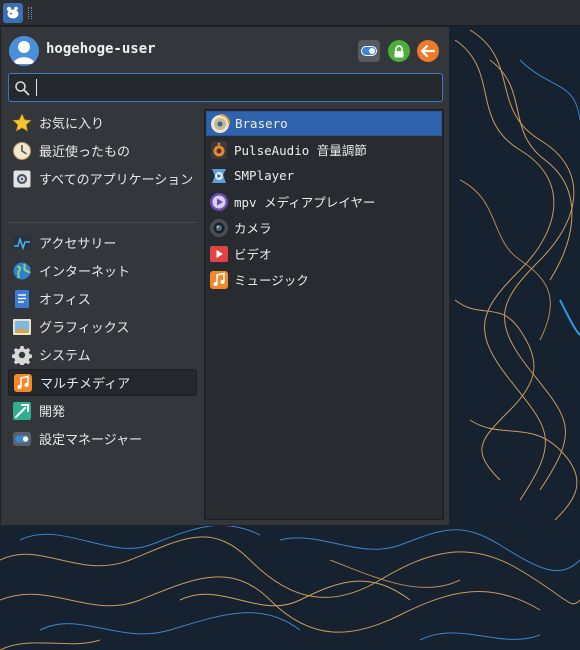 The height and width of the screenshot is (650, 580). What do you see at coordinates (324, 123) in the screenshot?
I see `app-item-brasero: Brasero` at bounding box center [324, 123].